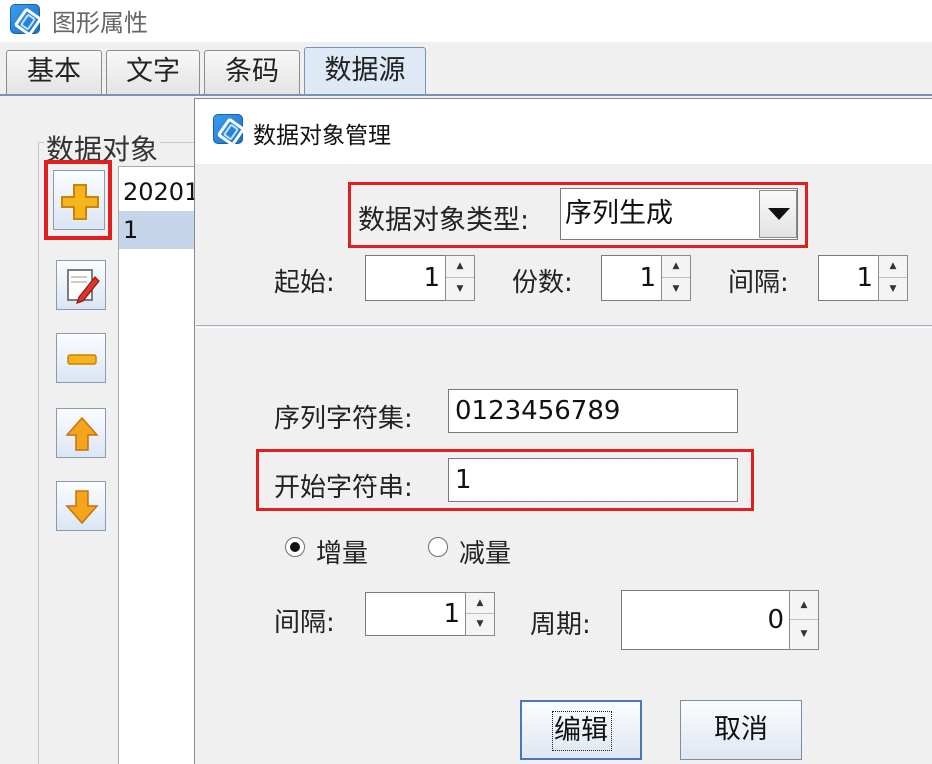 This screenshot has height=764, width=932. Describe the element at coordinates (343, 488) in the screenshot. I see `start-string-label: 开始字符串:` at that location.